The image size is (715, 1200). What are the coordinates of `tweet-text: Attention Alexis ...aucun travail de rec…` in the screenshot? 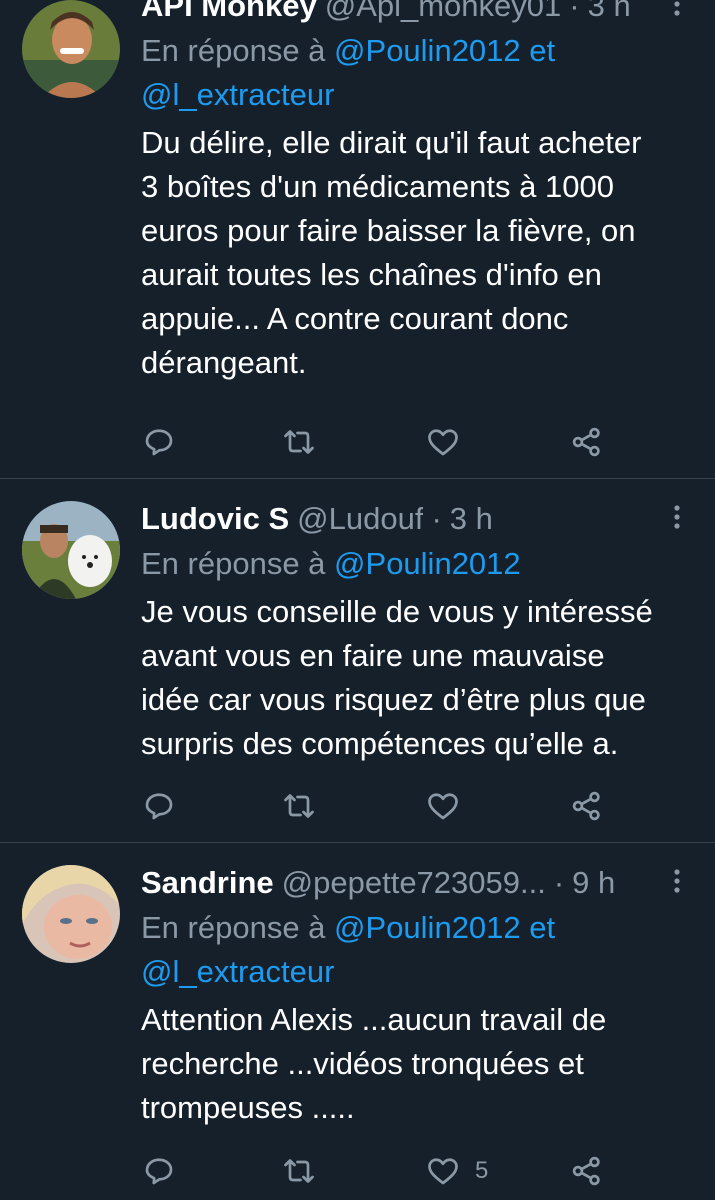 It's located at (374, 1063).